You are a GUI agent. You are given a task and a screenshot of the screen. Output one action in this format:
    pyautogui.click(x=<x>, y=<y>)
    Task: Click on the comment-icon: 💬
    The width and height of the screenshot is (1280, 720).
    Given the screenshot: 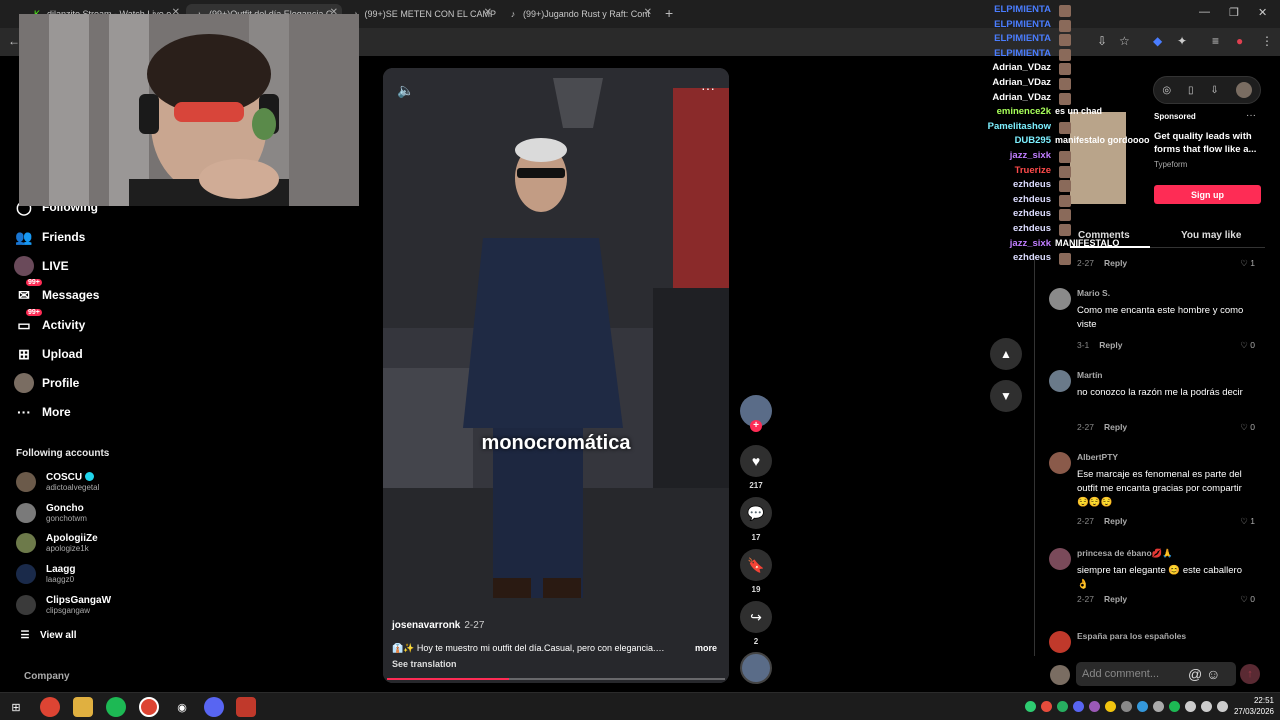 What is the action you would take?
    pyautogui.click(x=756, y=513)
    